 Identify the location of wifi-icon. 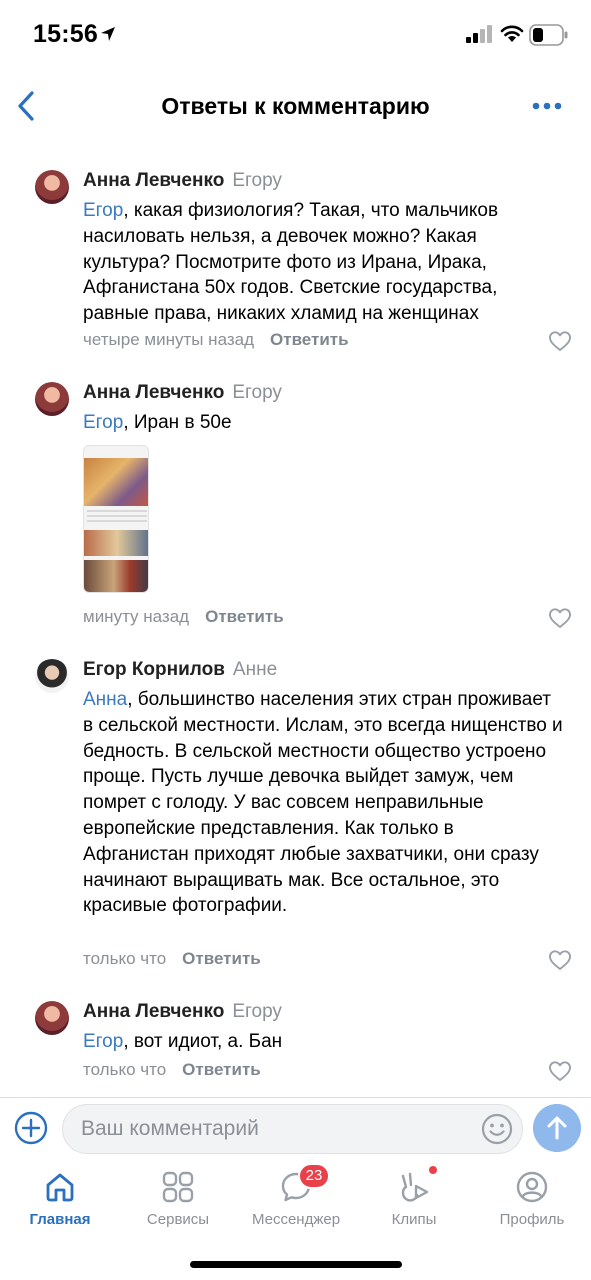
(512, 33).